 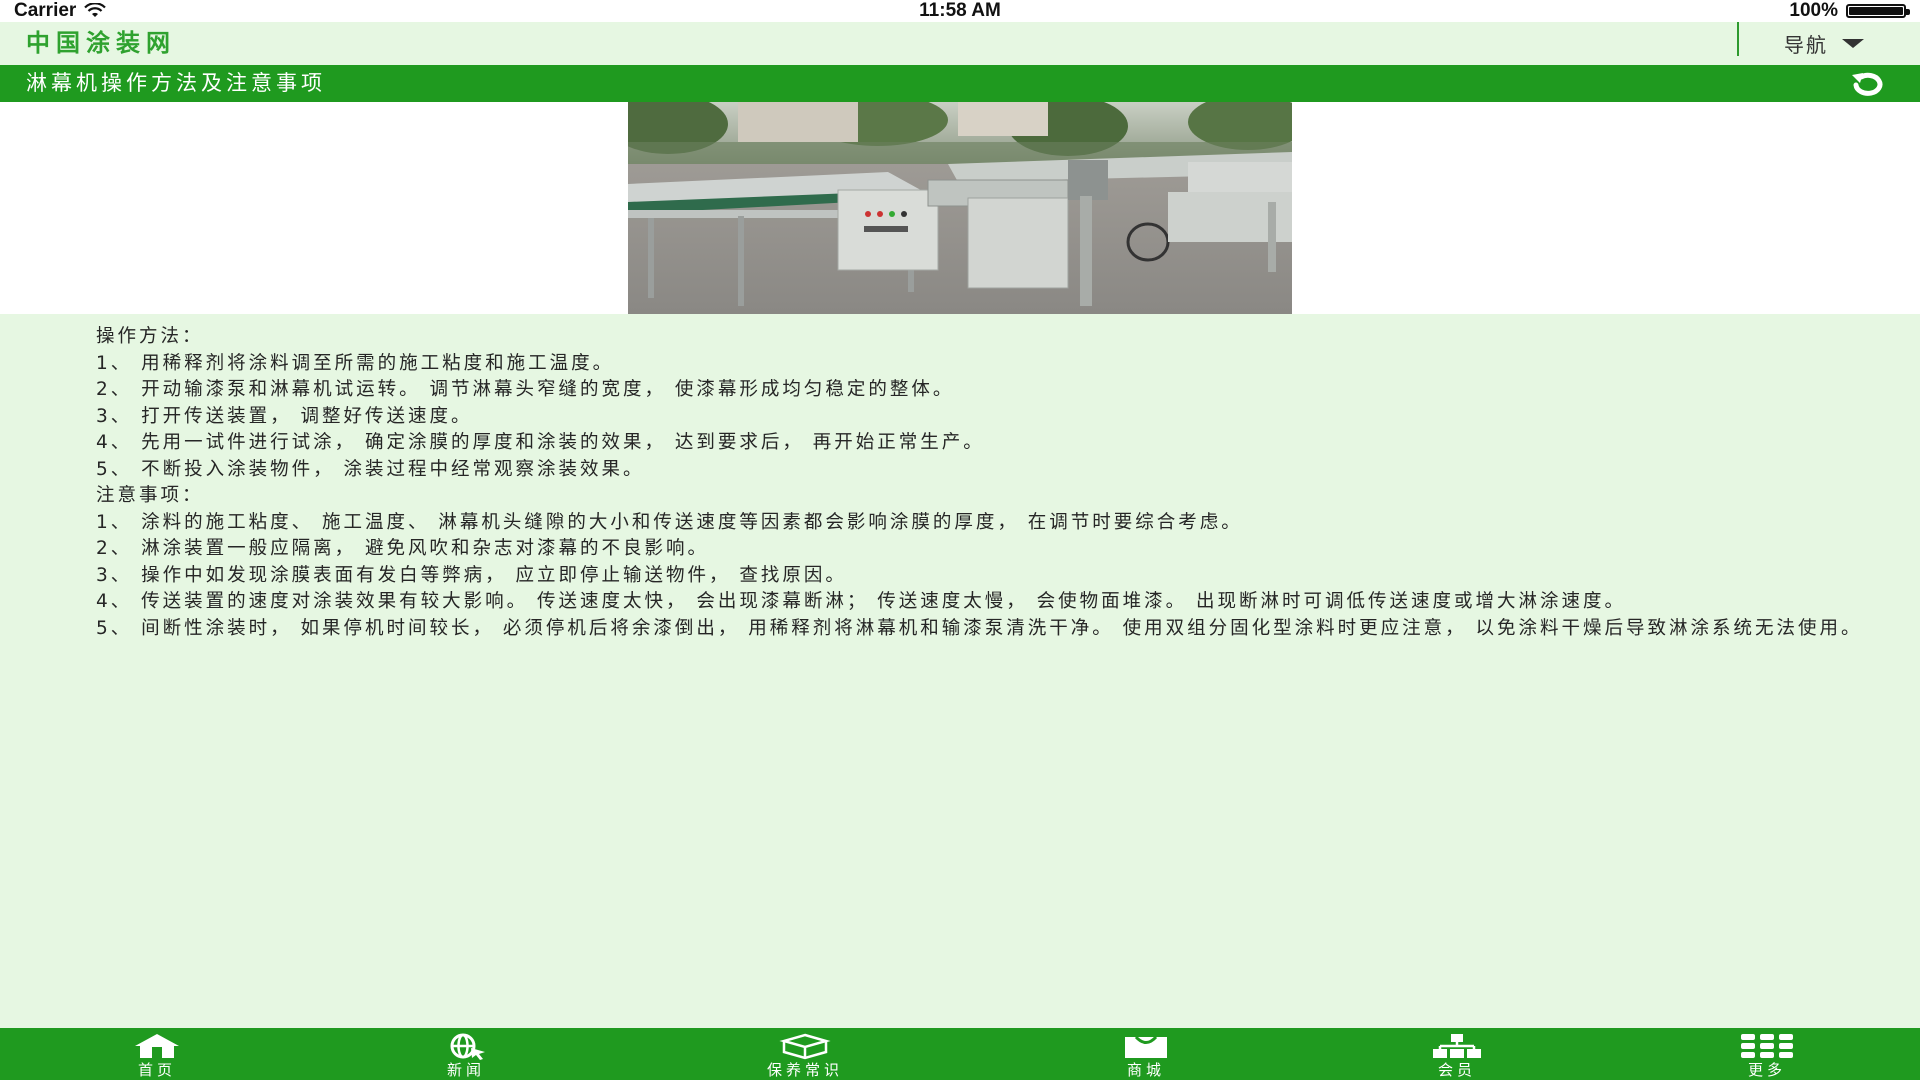 I want to click on header-divider, so click(x=1738, y=39).